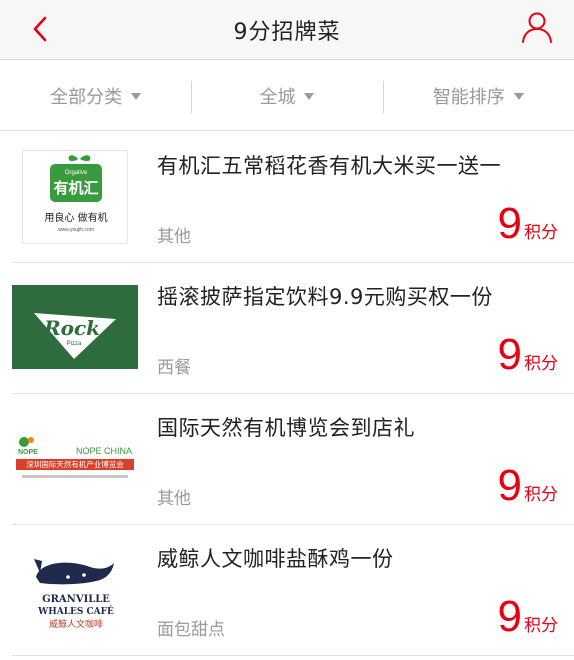  I want to click on item-thumbnail: Rock Pizza, so click(75, 327).